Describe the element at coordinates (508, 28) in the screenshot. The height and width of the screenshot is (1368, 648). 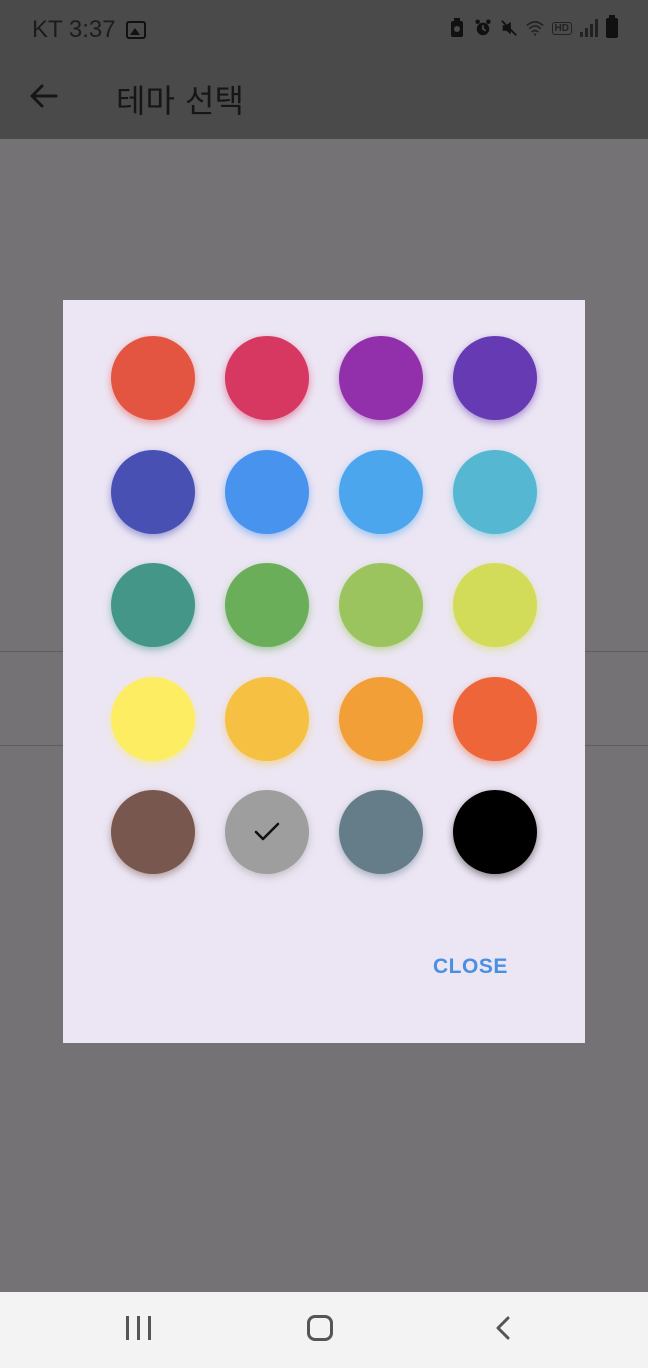
I see `mute-icon` at that location.